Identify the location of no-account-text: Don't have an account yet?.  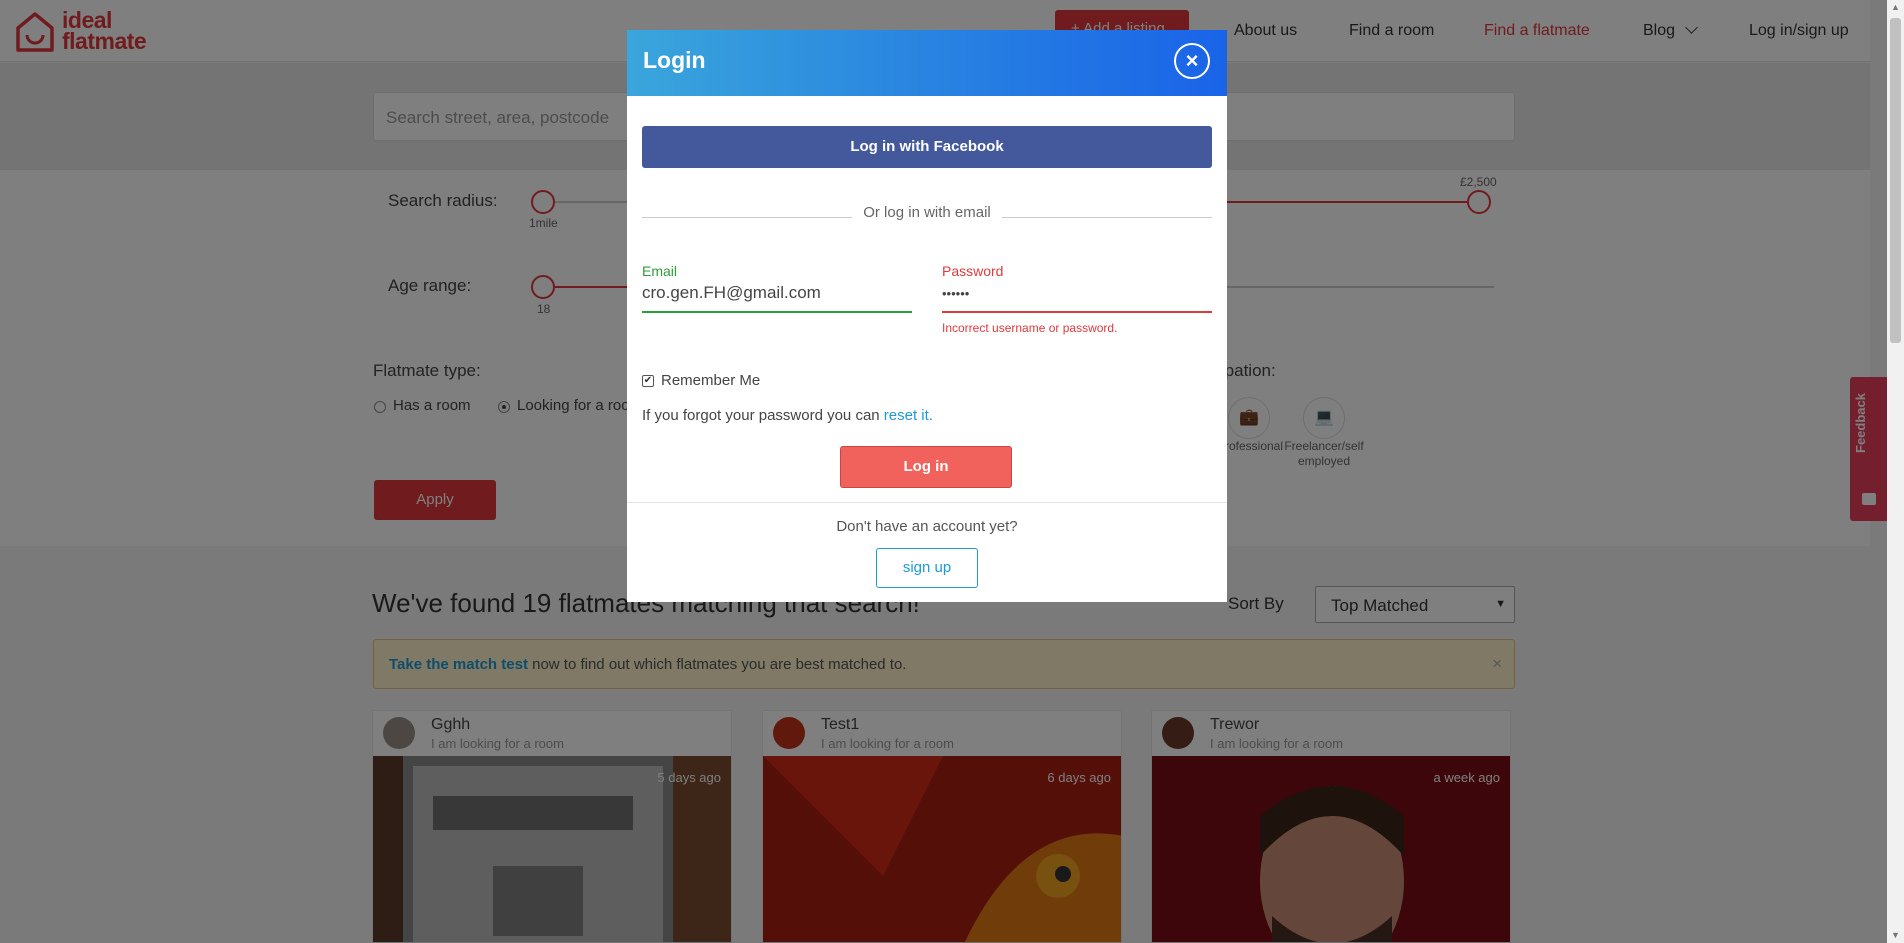
(927, 526).